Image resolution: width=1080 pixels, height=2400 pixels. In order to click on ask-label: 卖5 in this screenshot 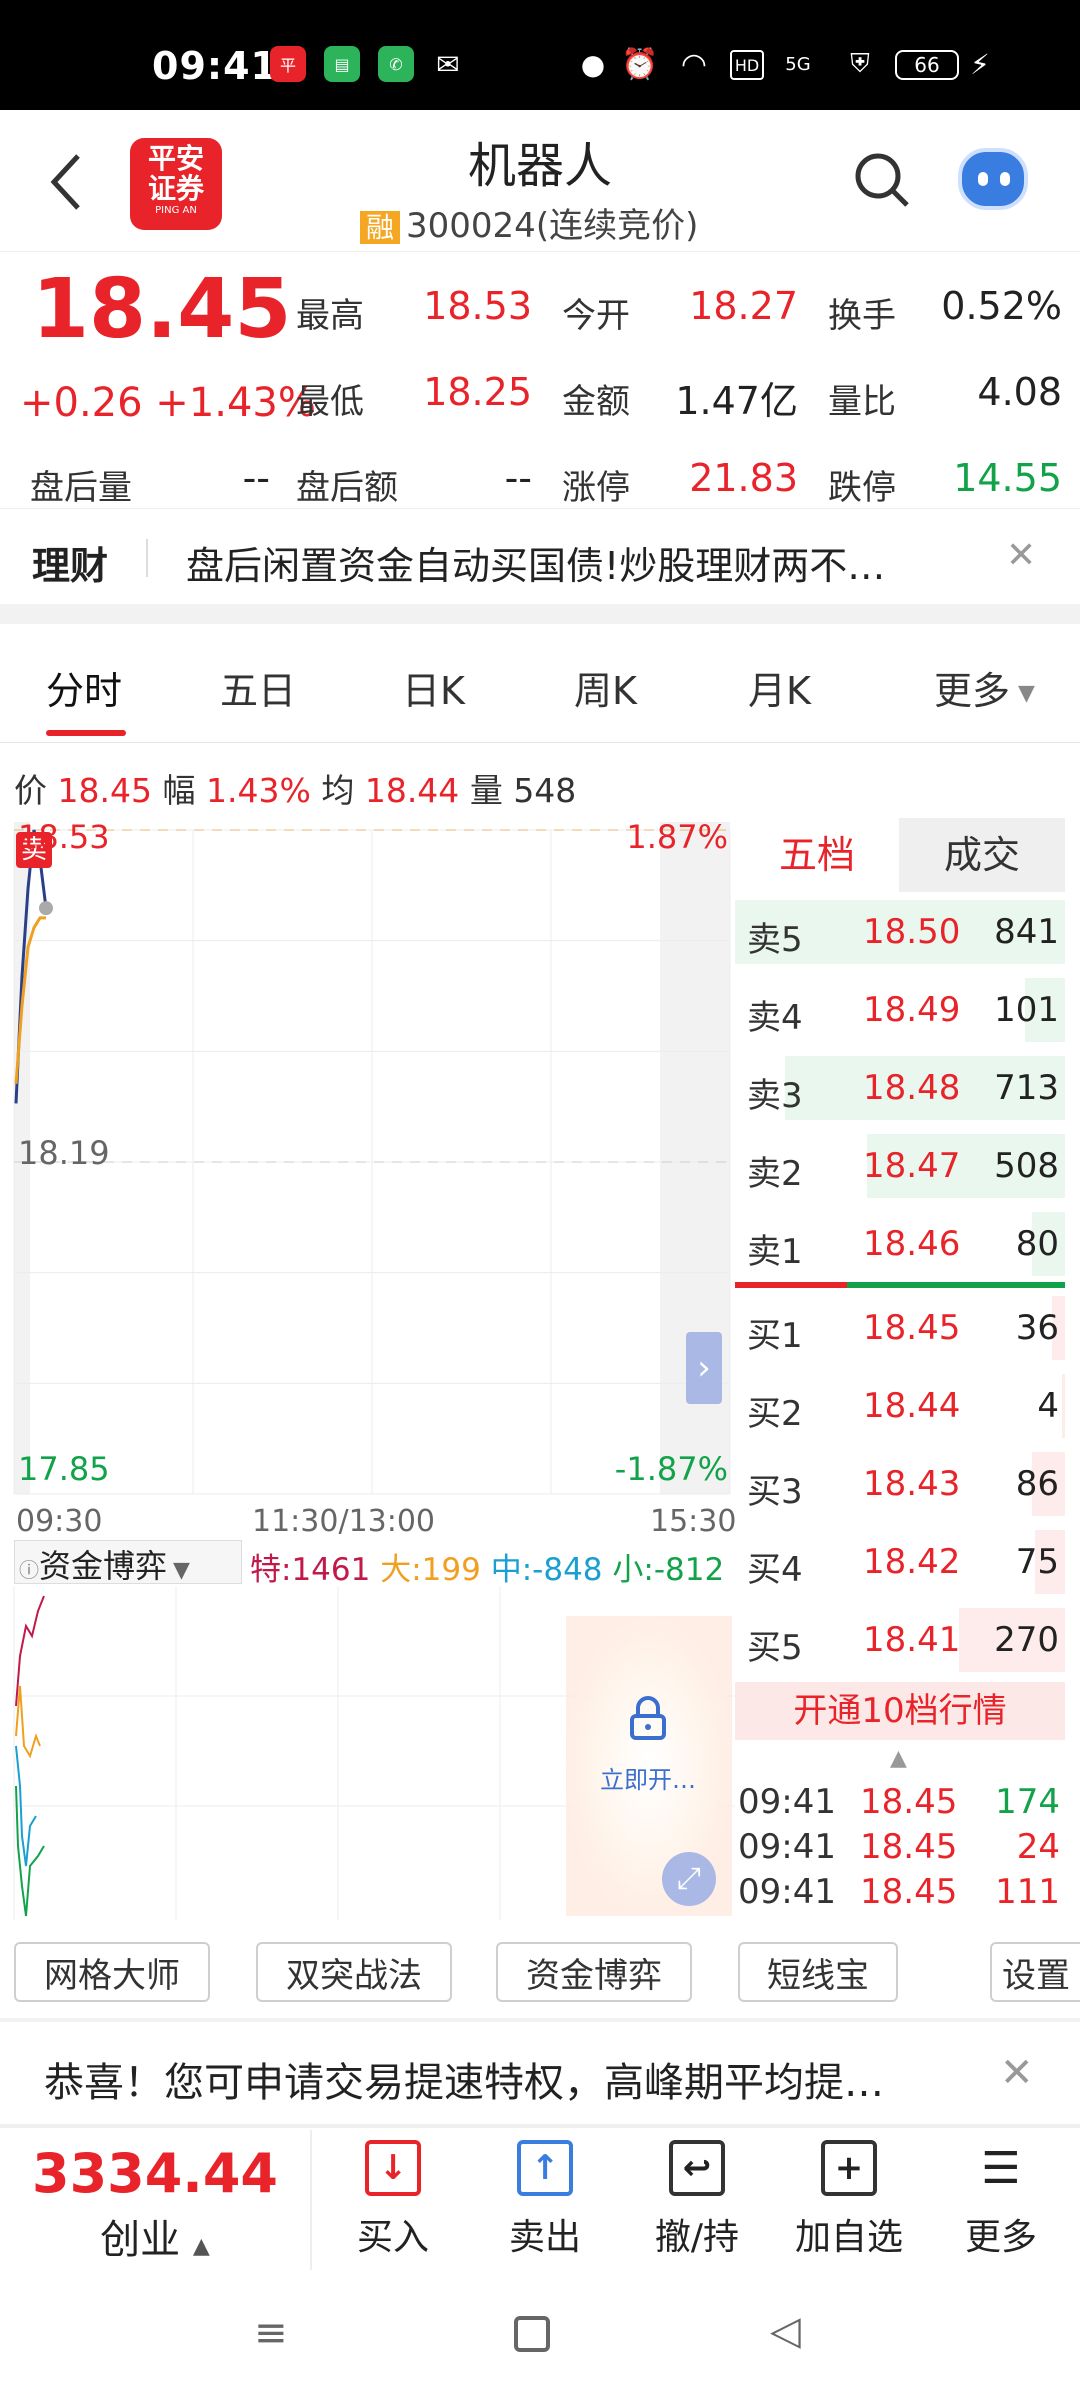, I will do `click(775, 940)`.